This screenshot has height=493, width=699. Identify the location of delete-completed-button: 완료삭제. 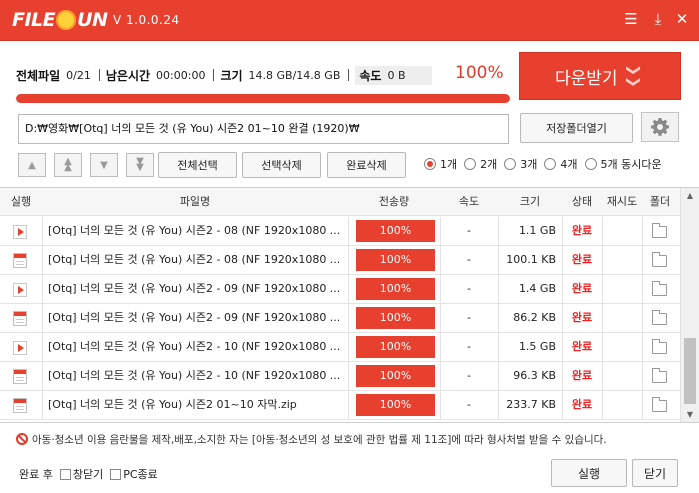
(366, 165).